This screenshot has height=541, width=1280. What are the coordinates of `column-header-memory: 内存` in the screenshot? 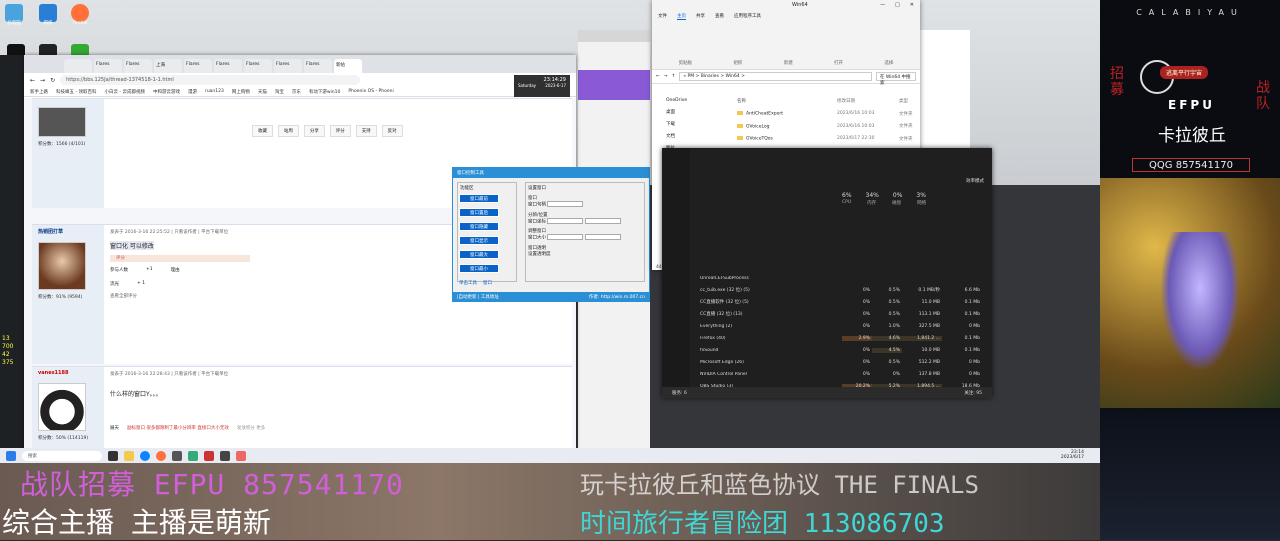 It's located at (871, 203).